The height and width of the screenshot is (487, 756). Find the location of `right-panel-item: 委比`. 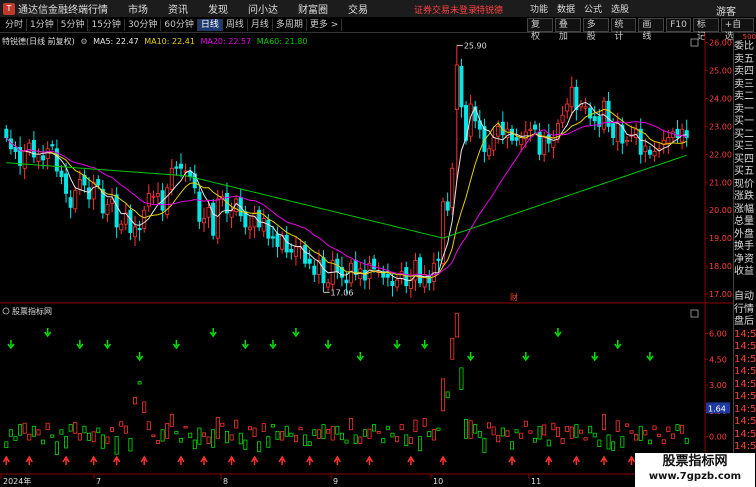

right-panel-item: 委比 is located at coordinates (744, 46).